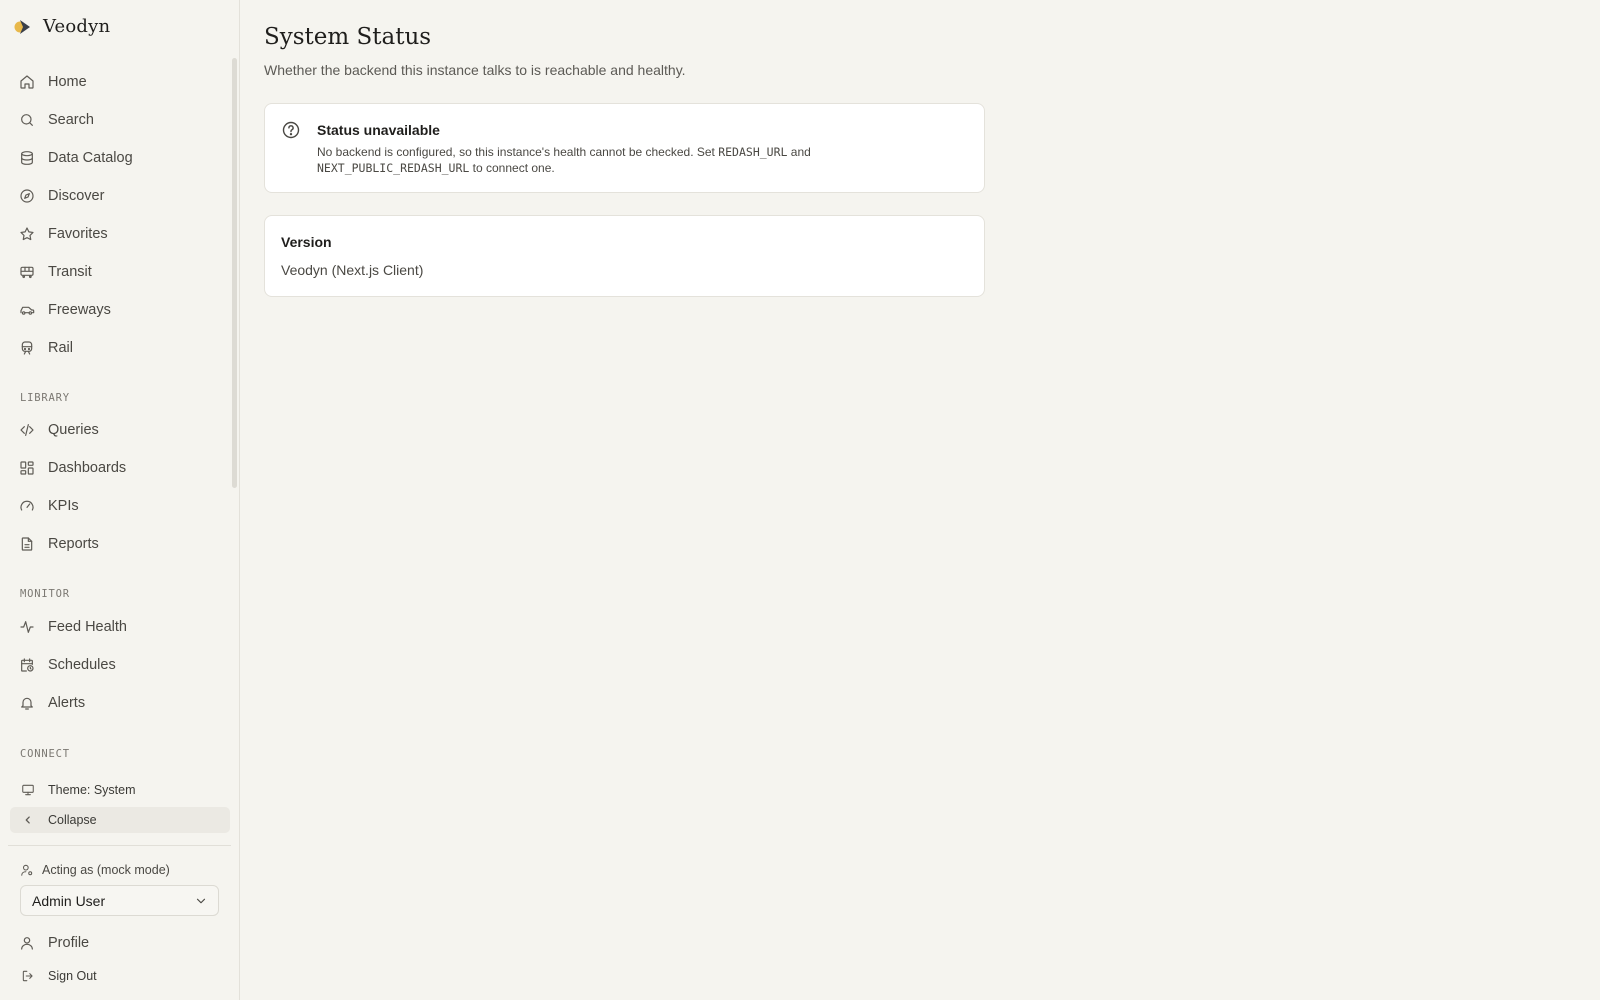 This screenshot has height=1000, width=1600. Describe the element at coordinates (306, 242) in the screenshot. I see `version-title: Version` at that location.